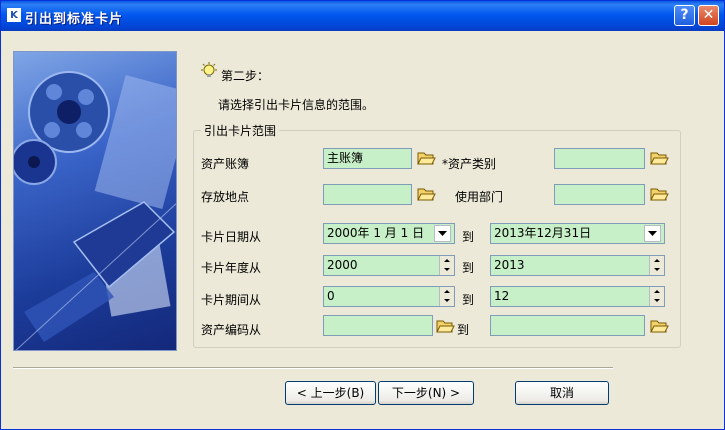 This screenshot has width=725, height=430. What do you see at coordinates (684, 15) in the screenshot?
I see `help-button: ?` at bounding box center [684, 15].